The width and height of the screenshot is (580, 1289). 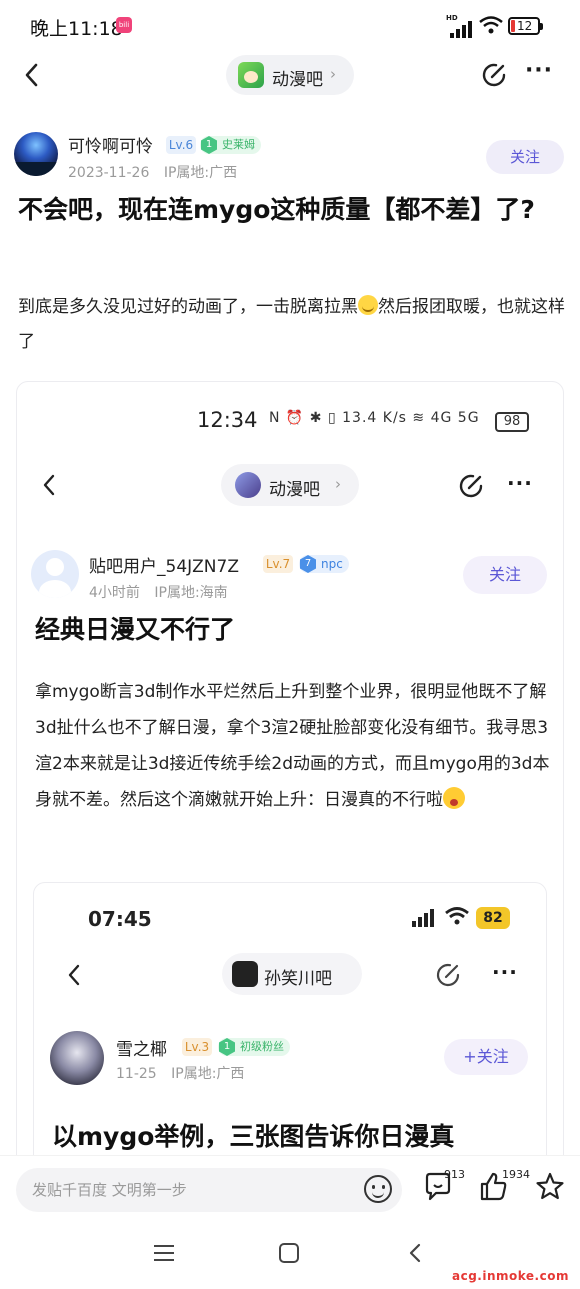 I want to click on embedded-post-meta: 4小时前 IP属地:海南, so click(x=158, y=592).